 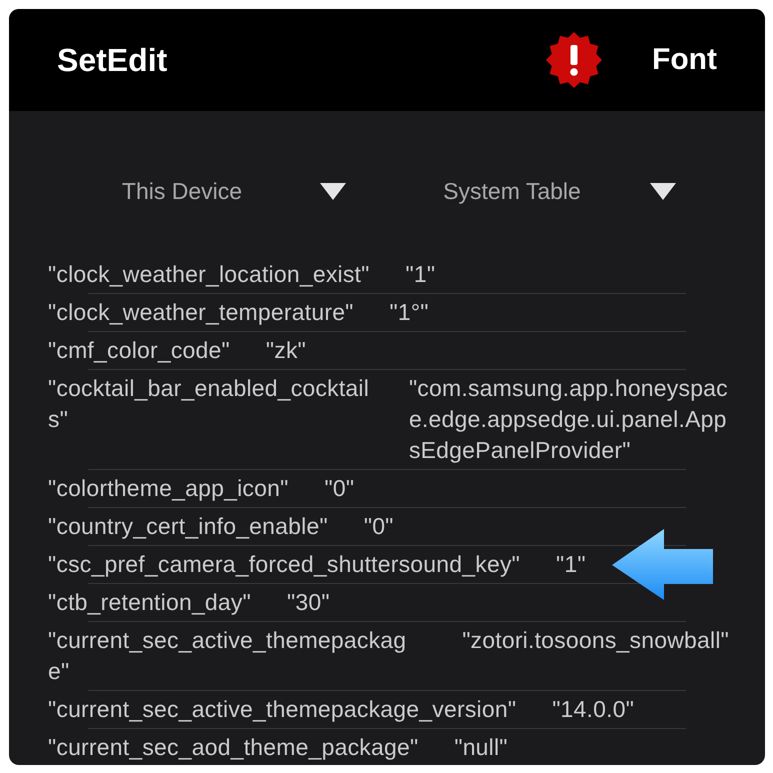 What do you see at coordinates (595, 640) in the screenshot?
I see `setting-value: "zotori.tosoons_snowball"` at bounding box center [595, 640].